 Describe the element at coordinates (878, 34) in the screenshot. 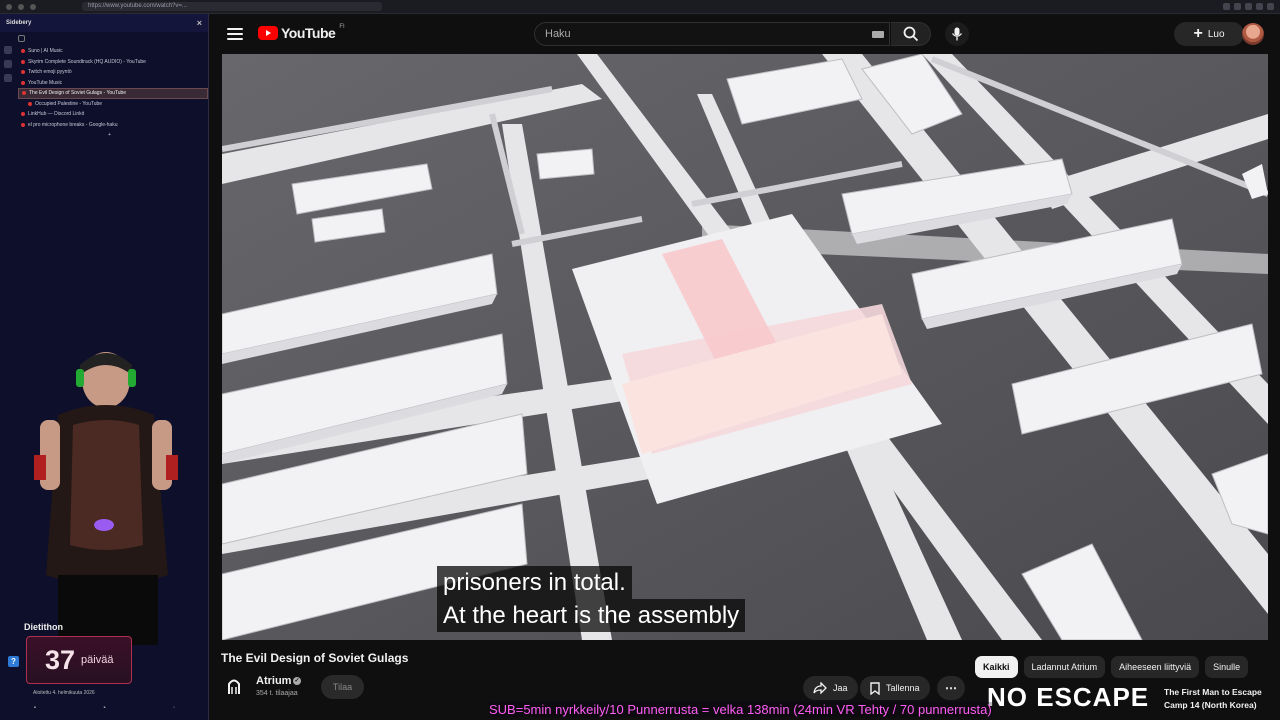

I see `keyboard-icon` at that location.